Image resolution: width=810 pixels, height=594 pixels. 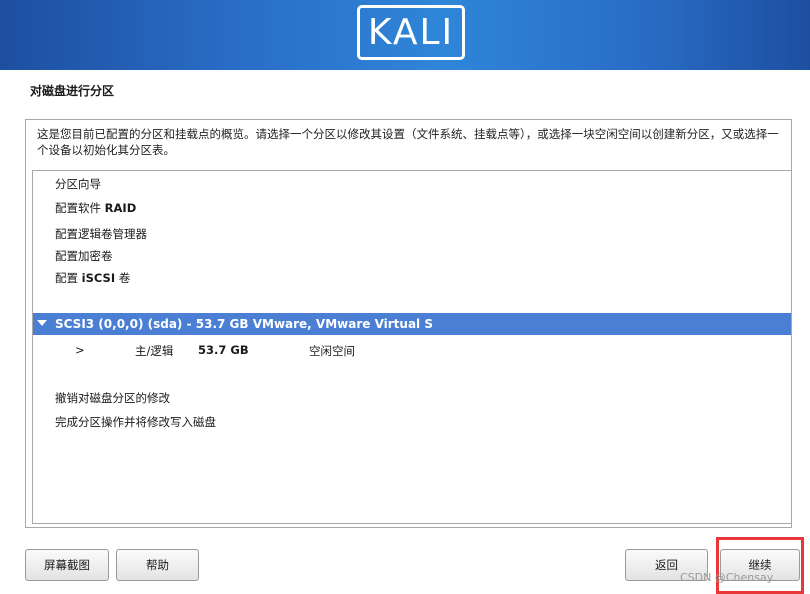 I want to click on list-item-encrypted-volumes: 配置加密卷, so click(x=84, y=256).